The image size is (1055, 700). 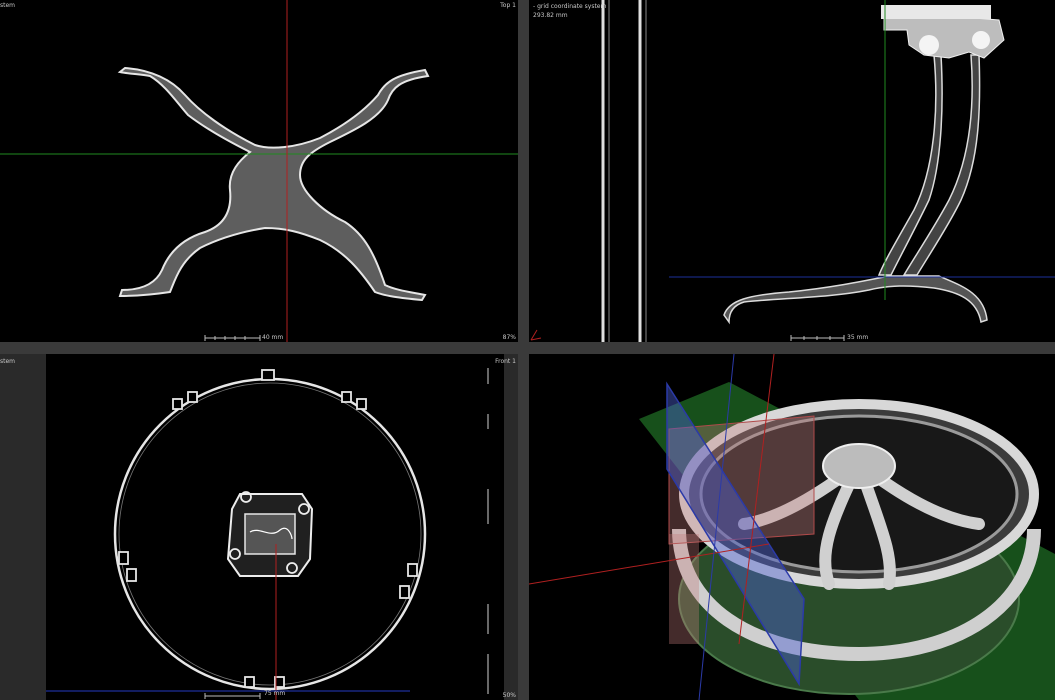 I want to click on scale-label: 75 mm, so click(x=275, y=693).